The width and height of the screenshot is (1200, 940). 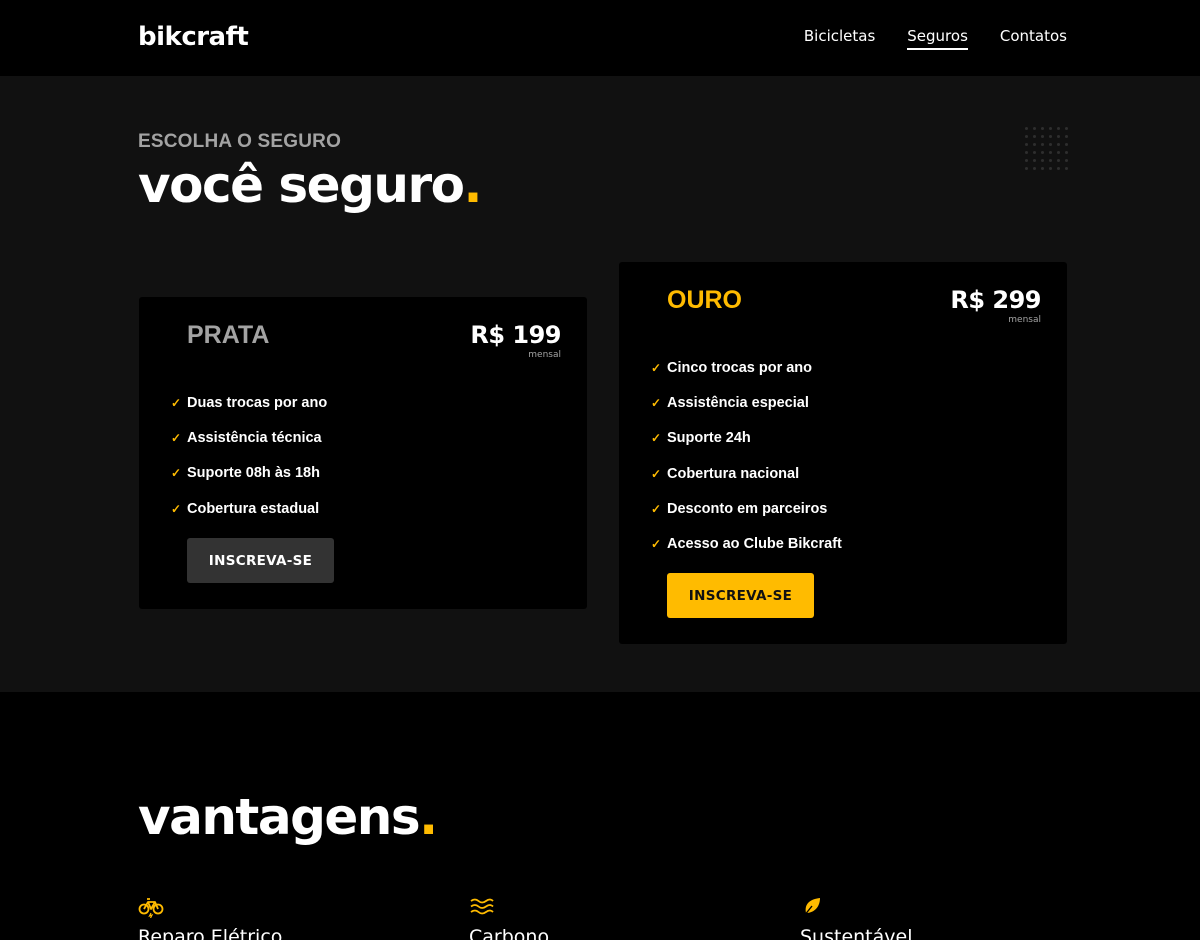 I want to click on subscribe-button-prata: INSCREVA-SE, so click(x=260, y=560).